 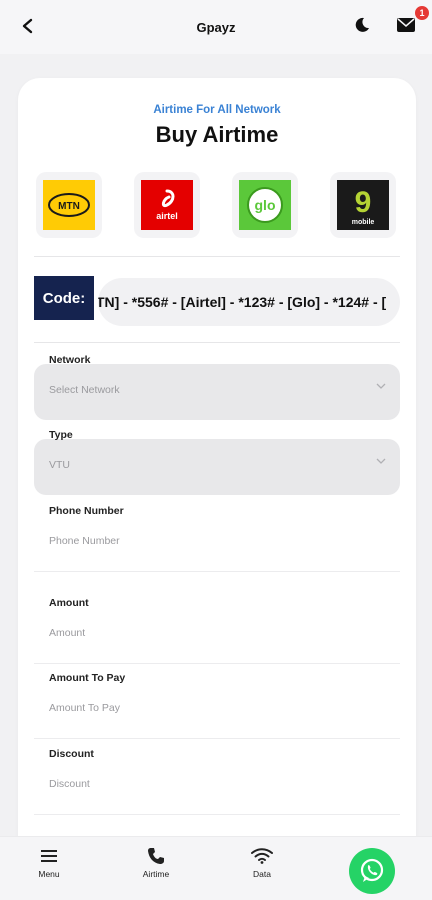 I want to click on back-icon, so click(x=28, y=26).